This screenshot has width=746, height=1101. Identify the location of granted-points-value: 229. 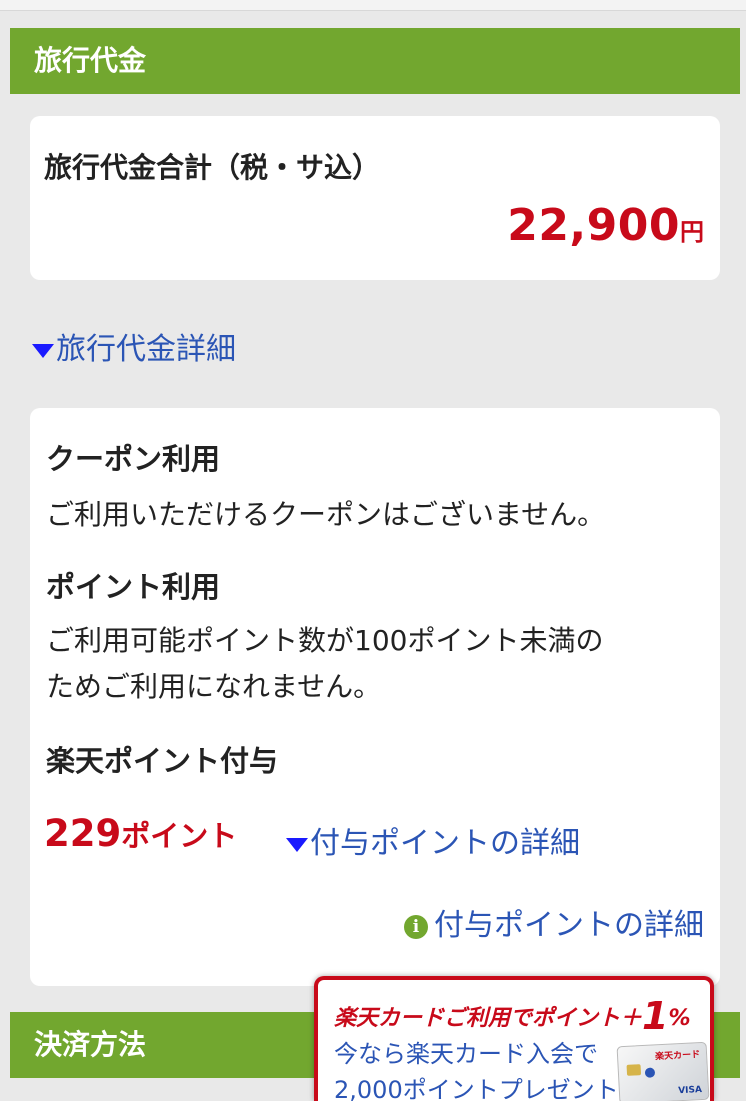
(83, 833).